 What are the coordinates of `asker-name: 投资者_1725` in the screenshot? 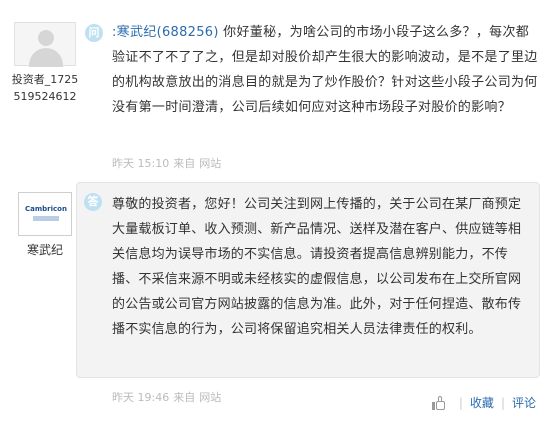 It's located at (45, 79).